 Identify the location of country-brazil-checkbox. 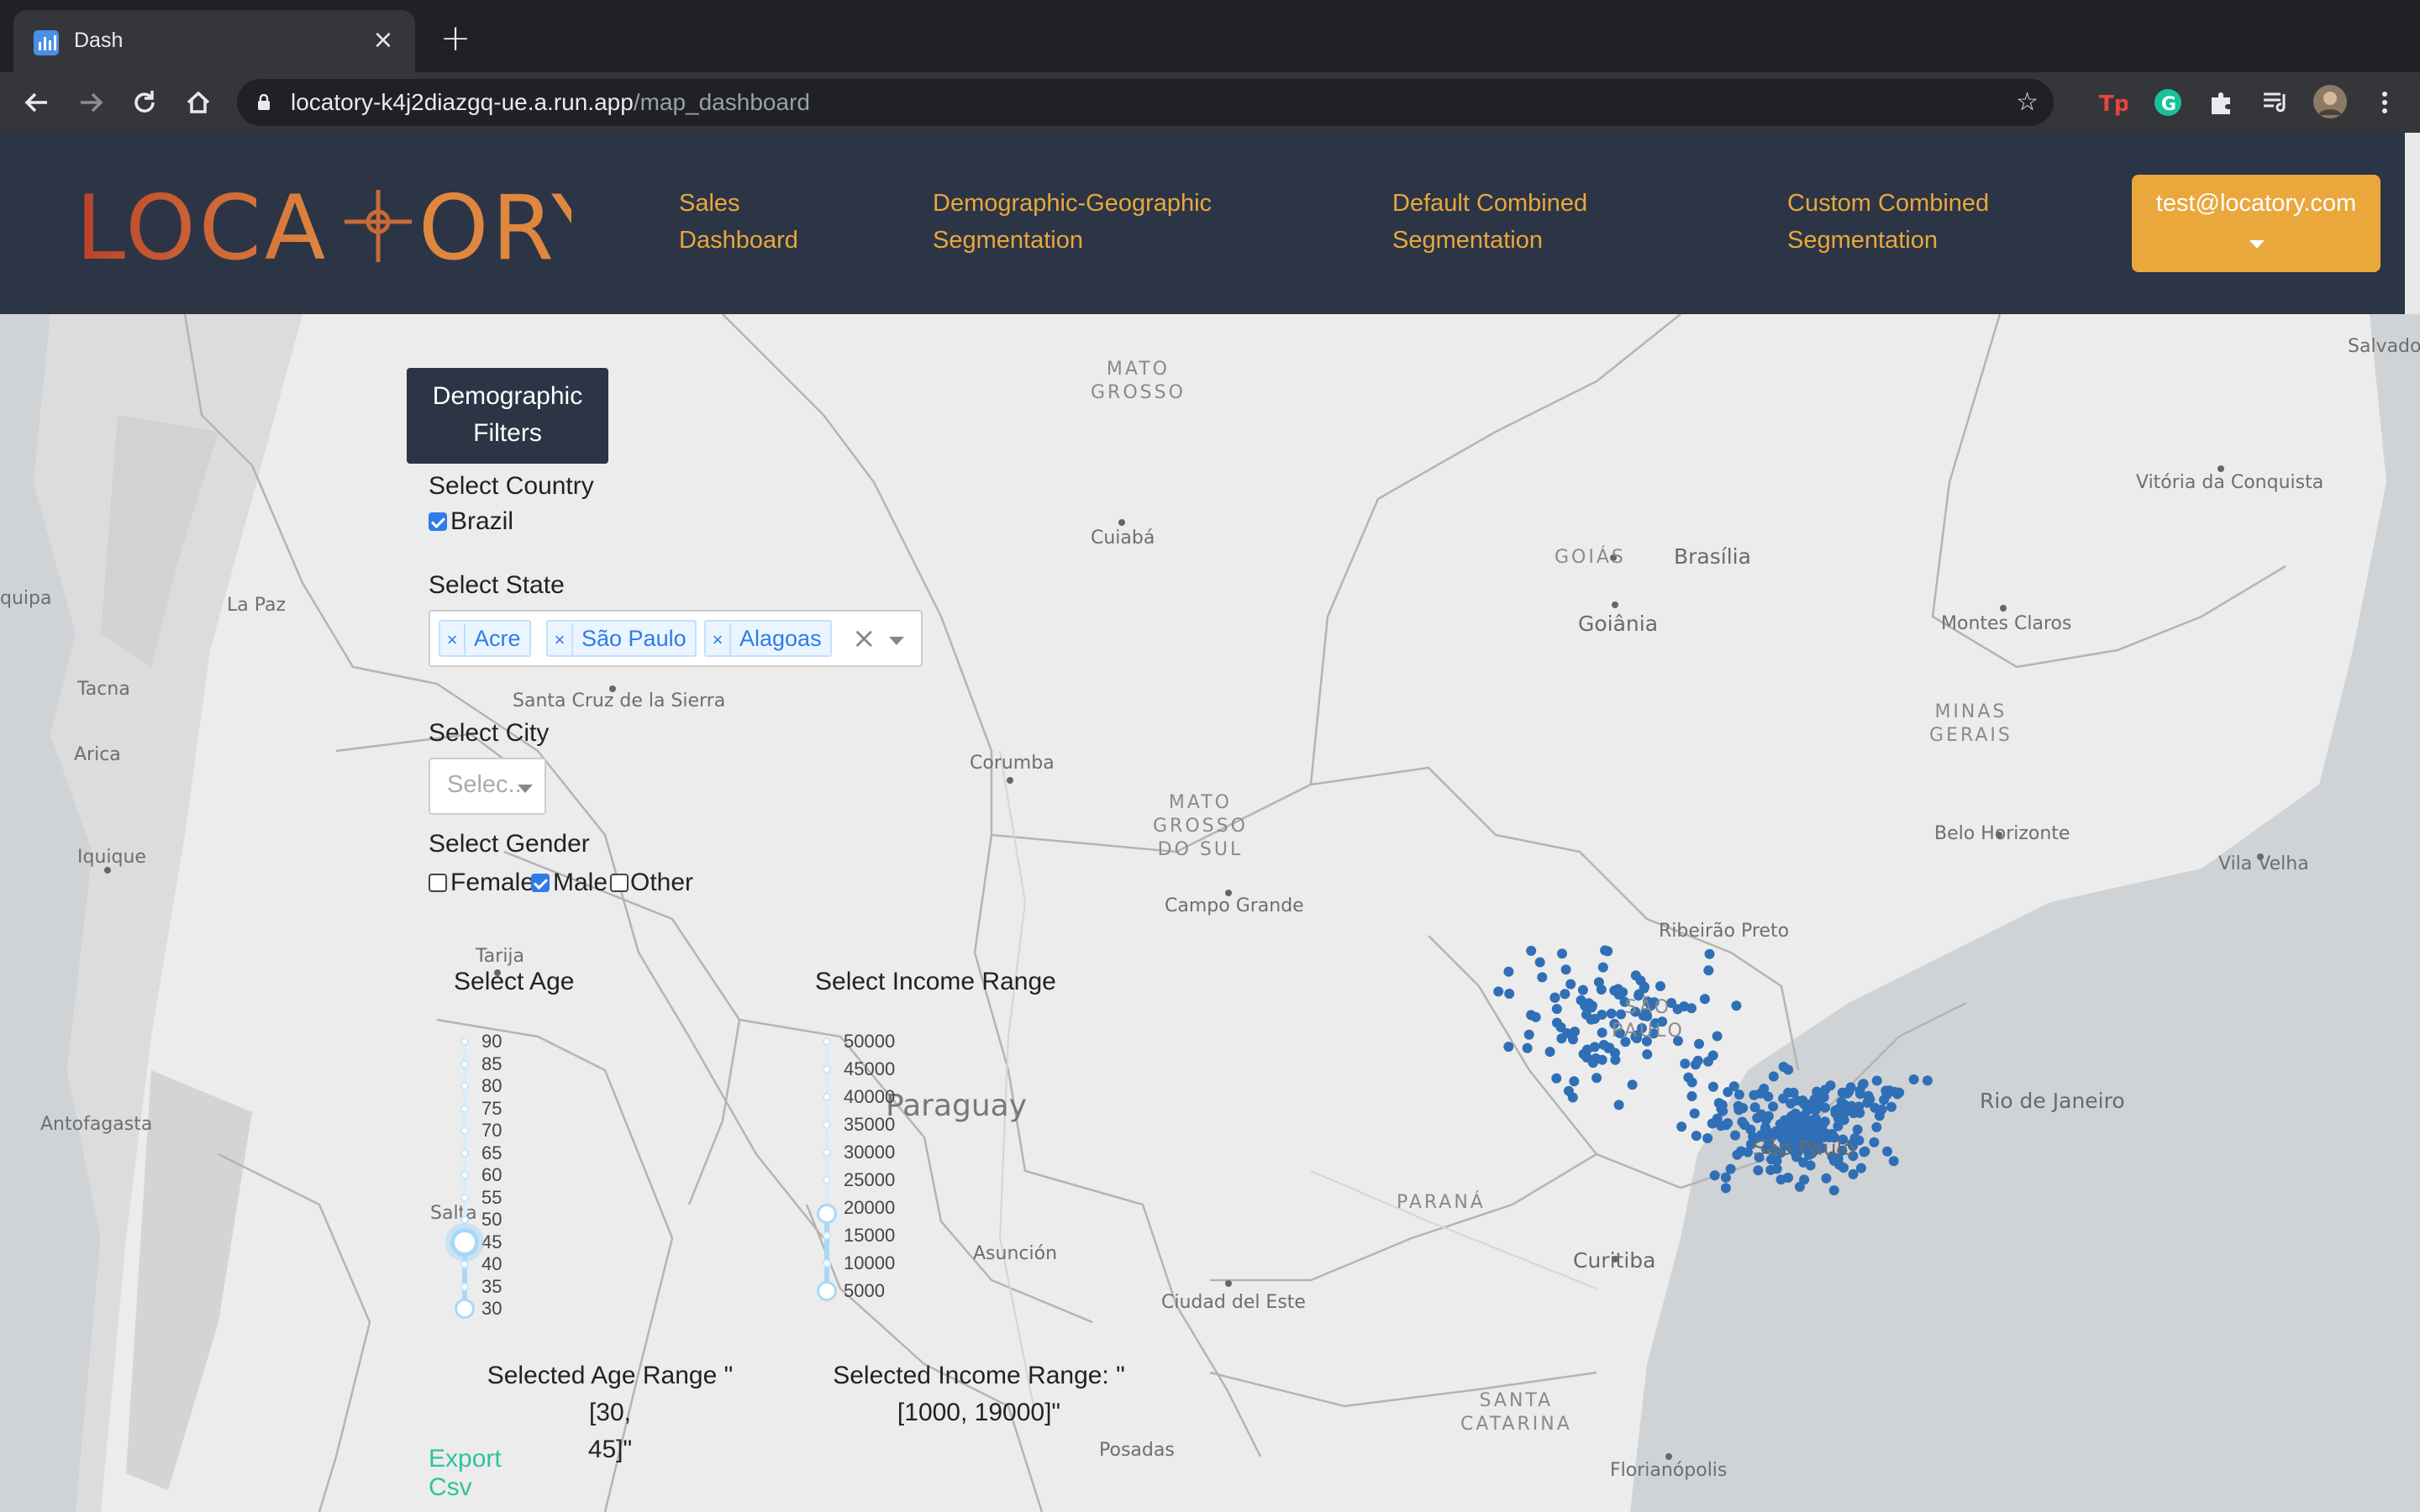
(438, 521).